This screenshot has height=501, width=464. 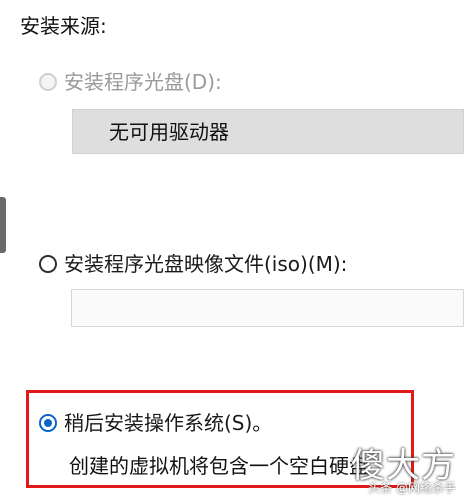 I want to click on scroll-handle, so click(x=3, y=225).